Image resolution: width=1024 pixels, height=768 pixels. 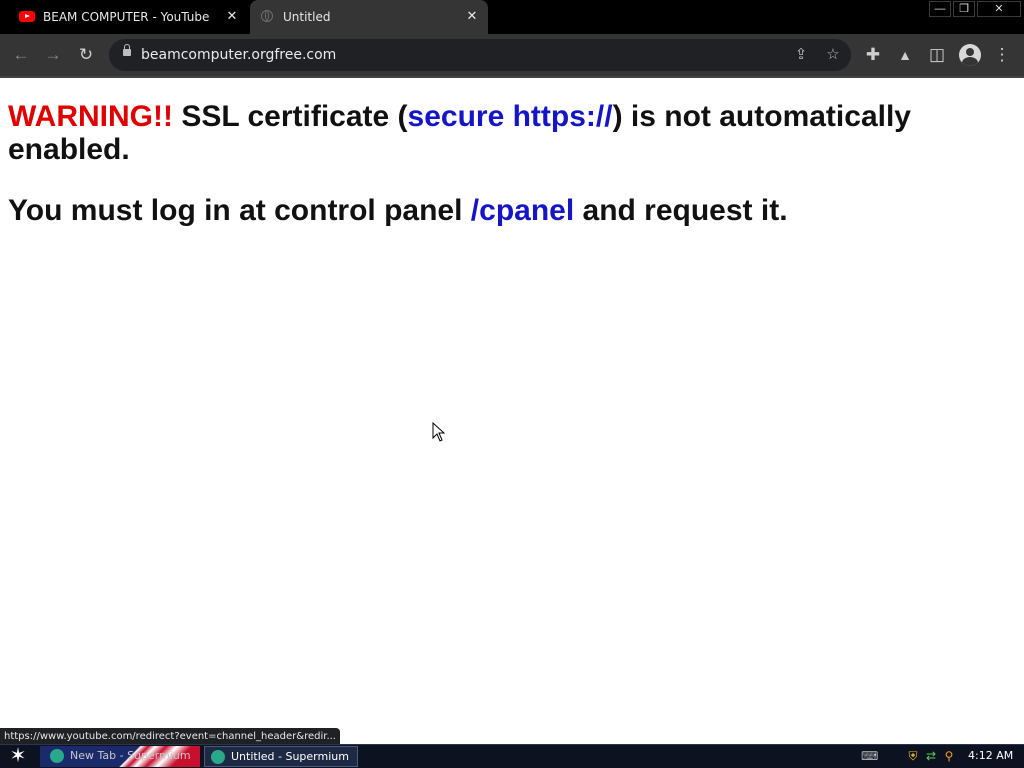 What do you see at coordinates (290, 116) in the screenshot?
I see `warning-text-a: SSL certificate (` at bounding box center [290, 116].